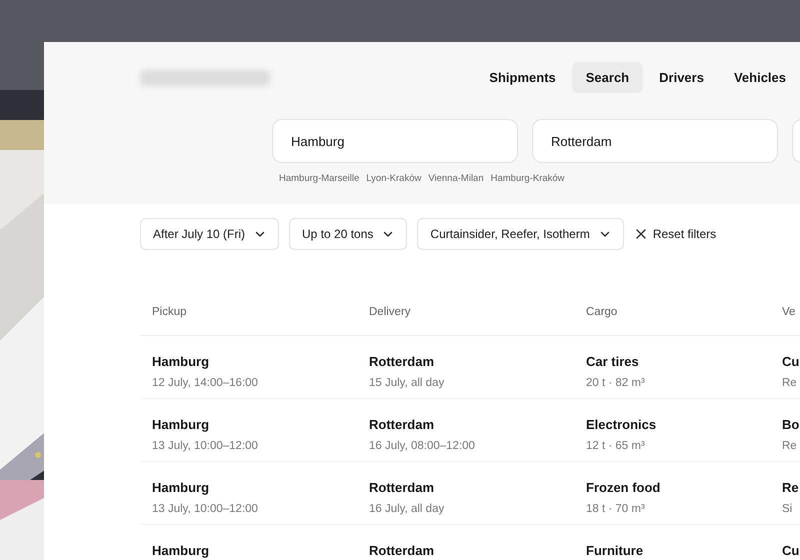 Image resolution: width=800 pixels, height=560 pixels. Describe the element at coordinates (205, 78) in the screenshot. I see `logo-icon` at that location.